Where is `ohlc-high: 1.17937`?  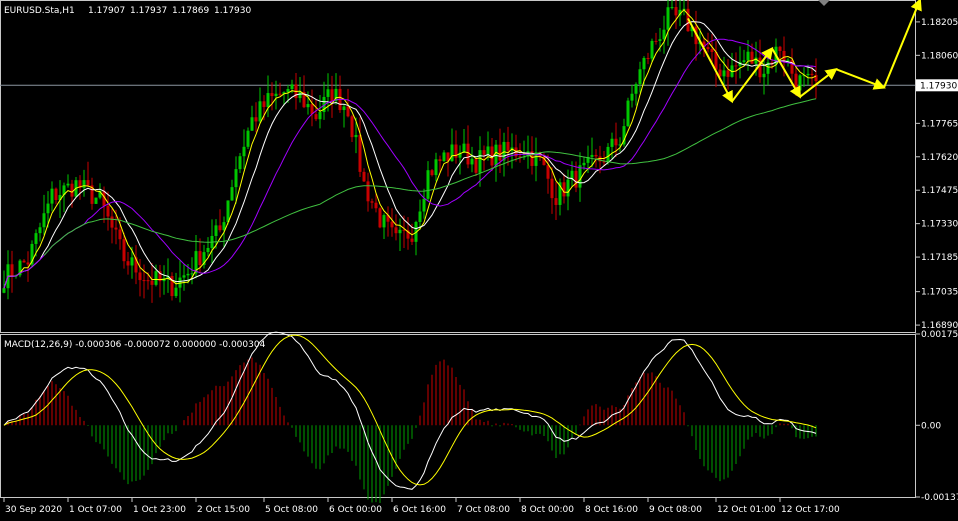
ohlc-high: 1.17937 is located at coordinates (148, 11).